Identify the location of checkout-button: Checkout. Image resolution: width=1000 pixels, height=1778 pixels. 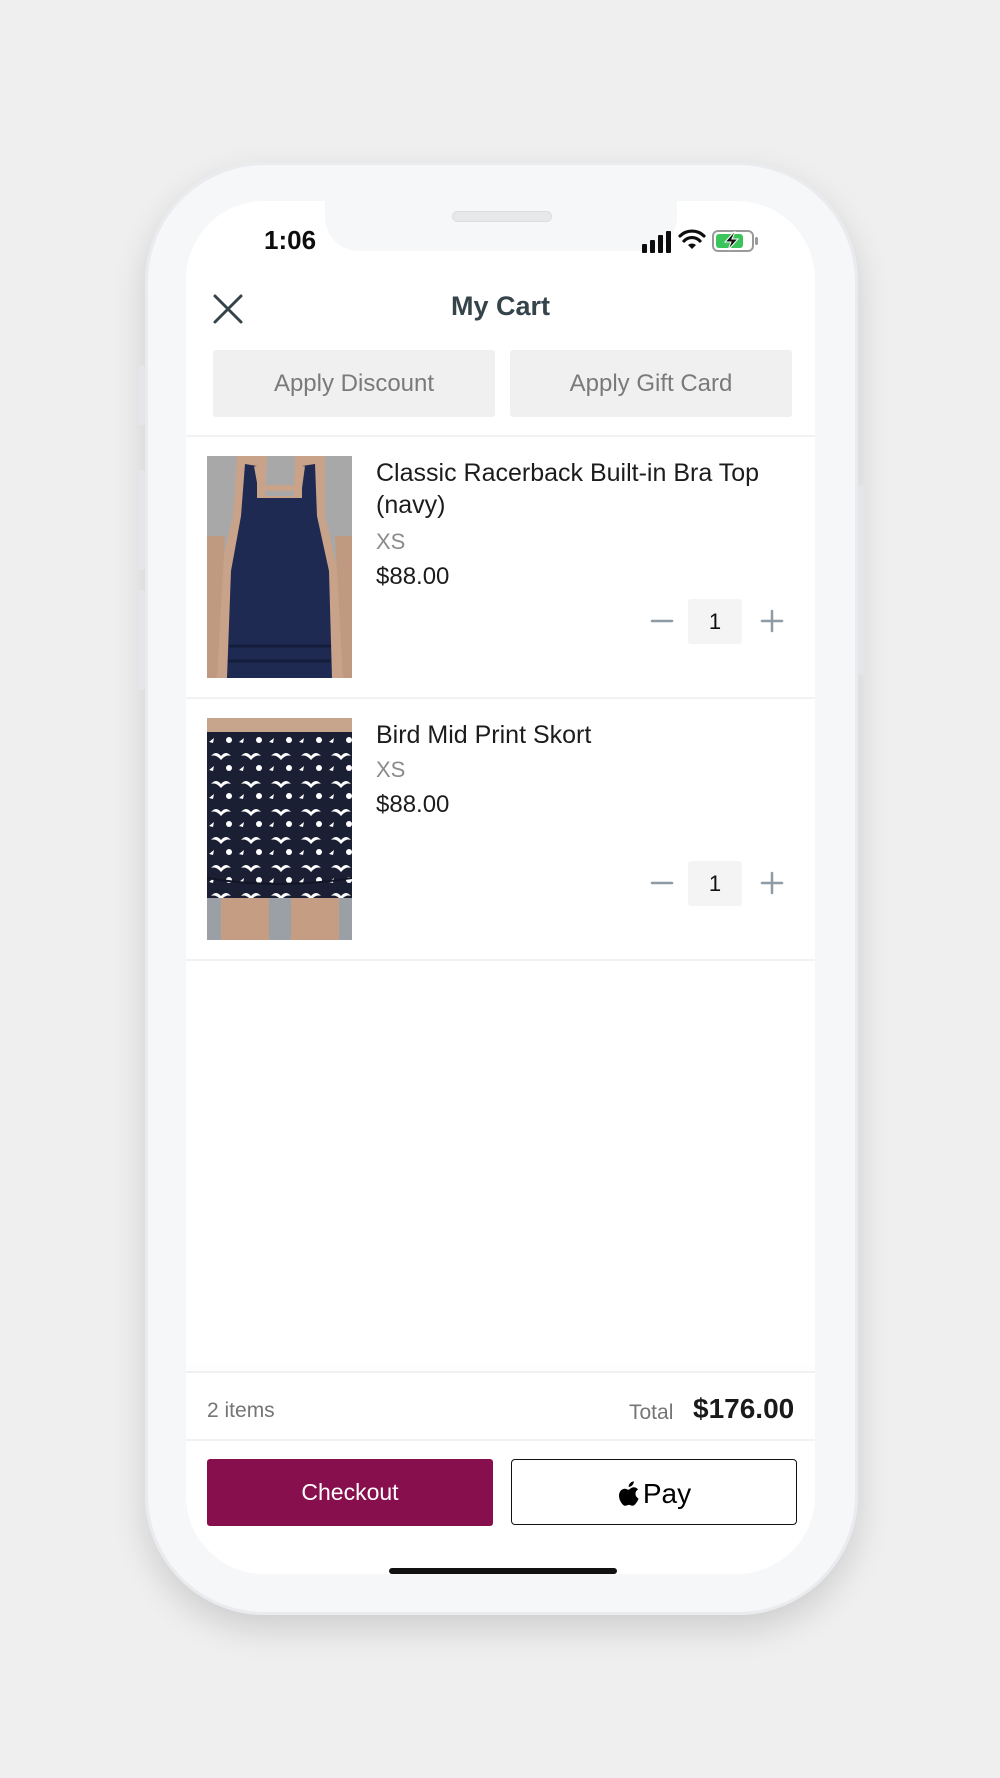
(350, 1492).